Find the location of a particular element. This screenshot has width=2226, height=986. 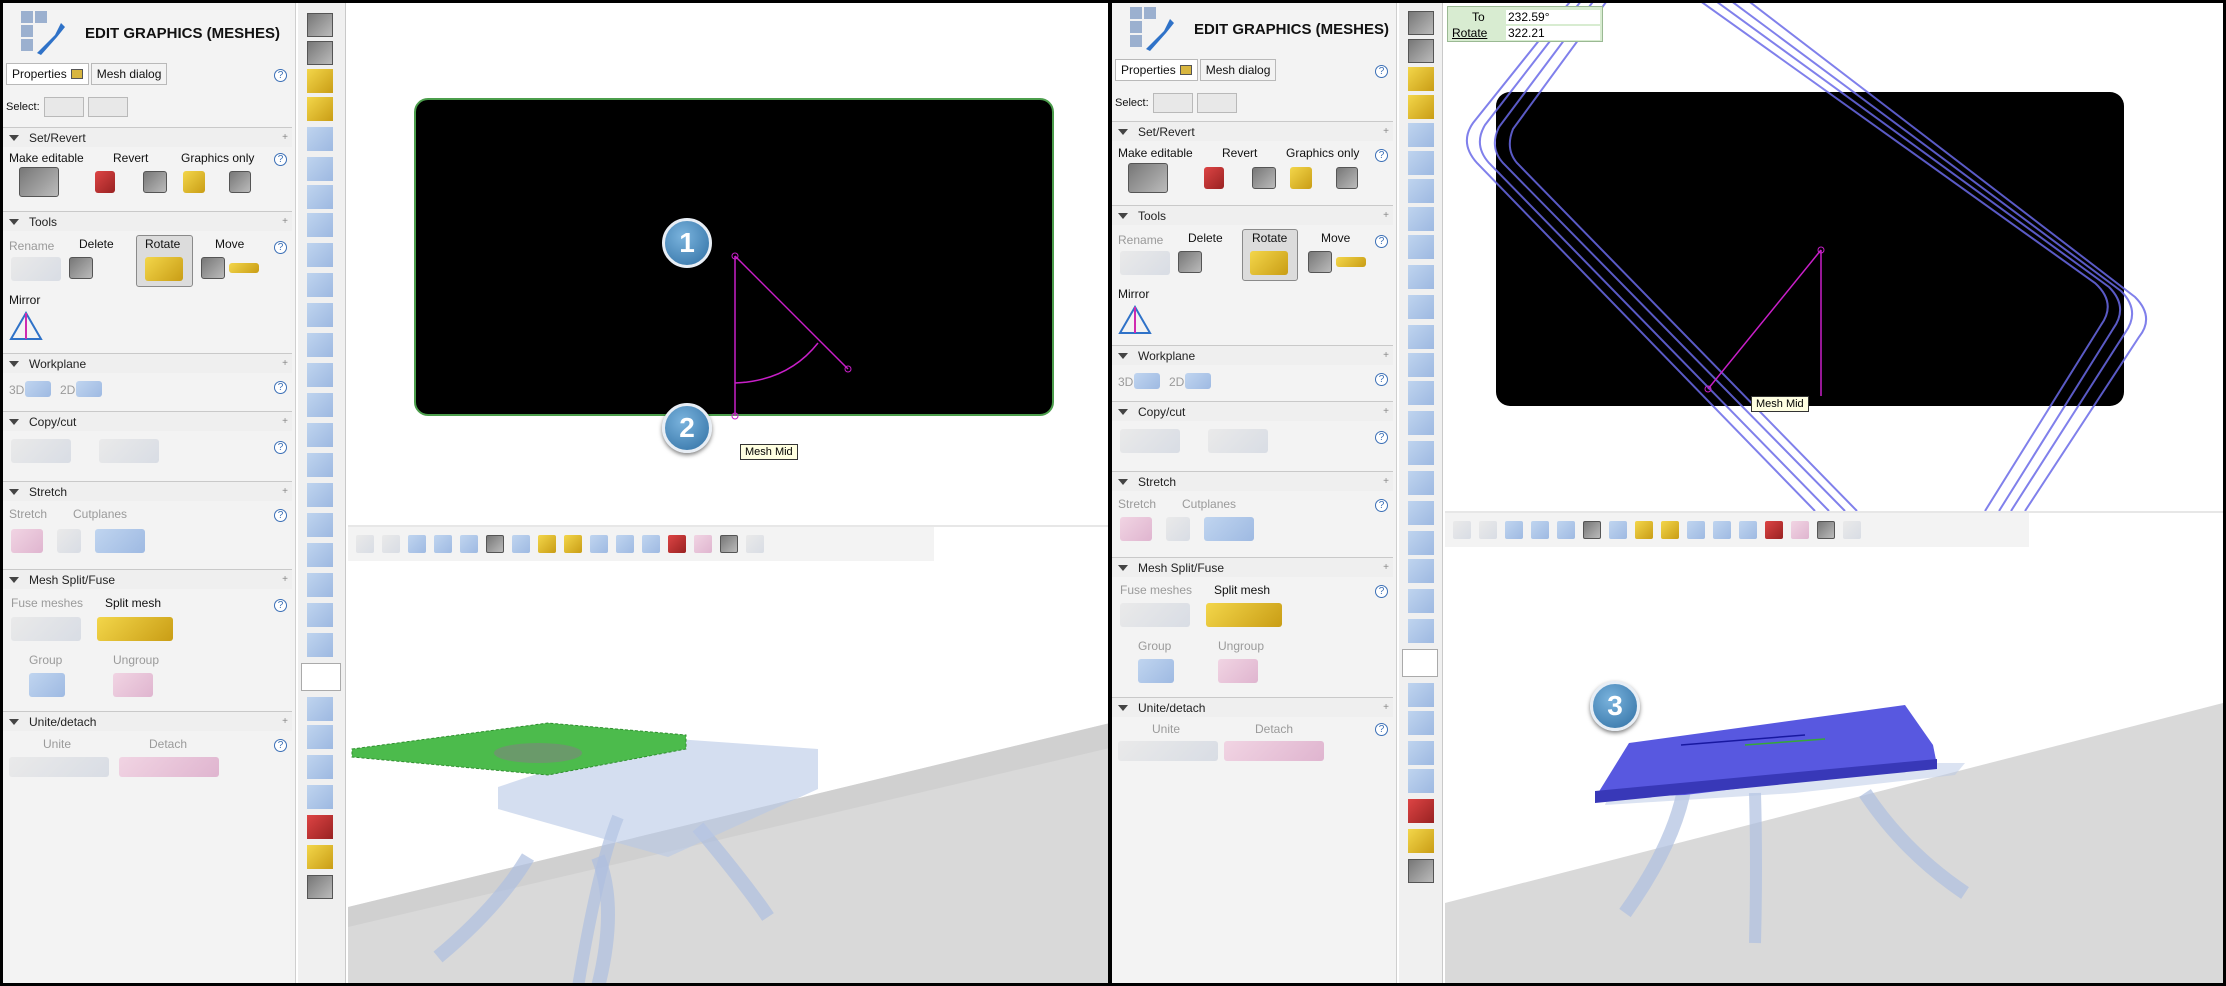

copy-button is located at coordinates (41, 451).